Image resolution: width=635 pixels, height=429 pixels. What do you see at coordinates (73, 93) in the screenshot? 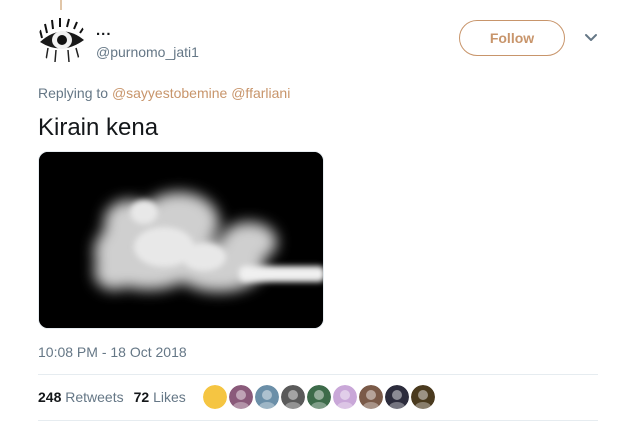
I see `replying-prefix: Replying to` at bounding box center [73, 93].